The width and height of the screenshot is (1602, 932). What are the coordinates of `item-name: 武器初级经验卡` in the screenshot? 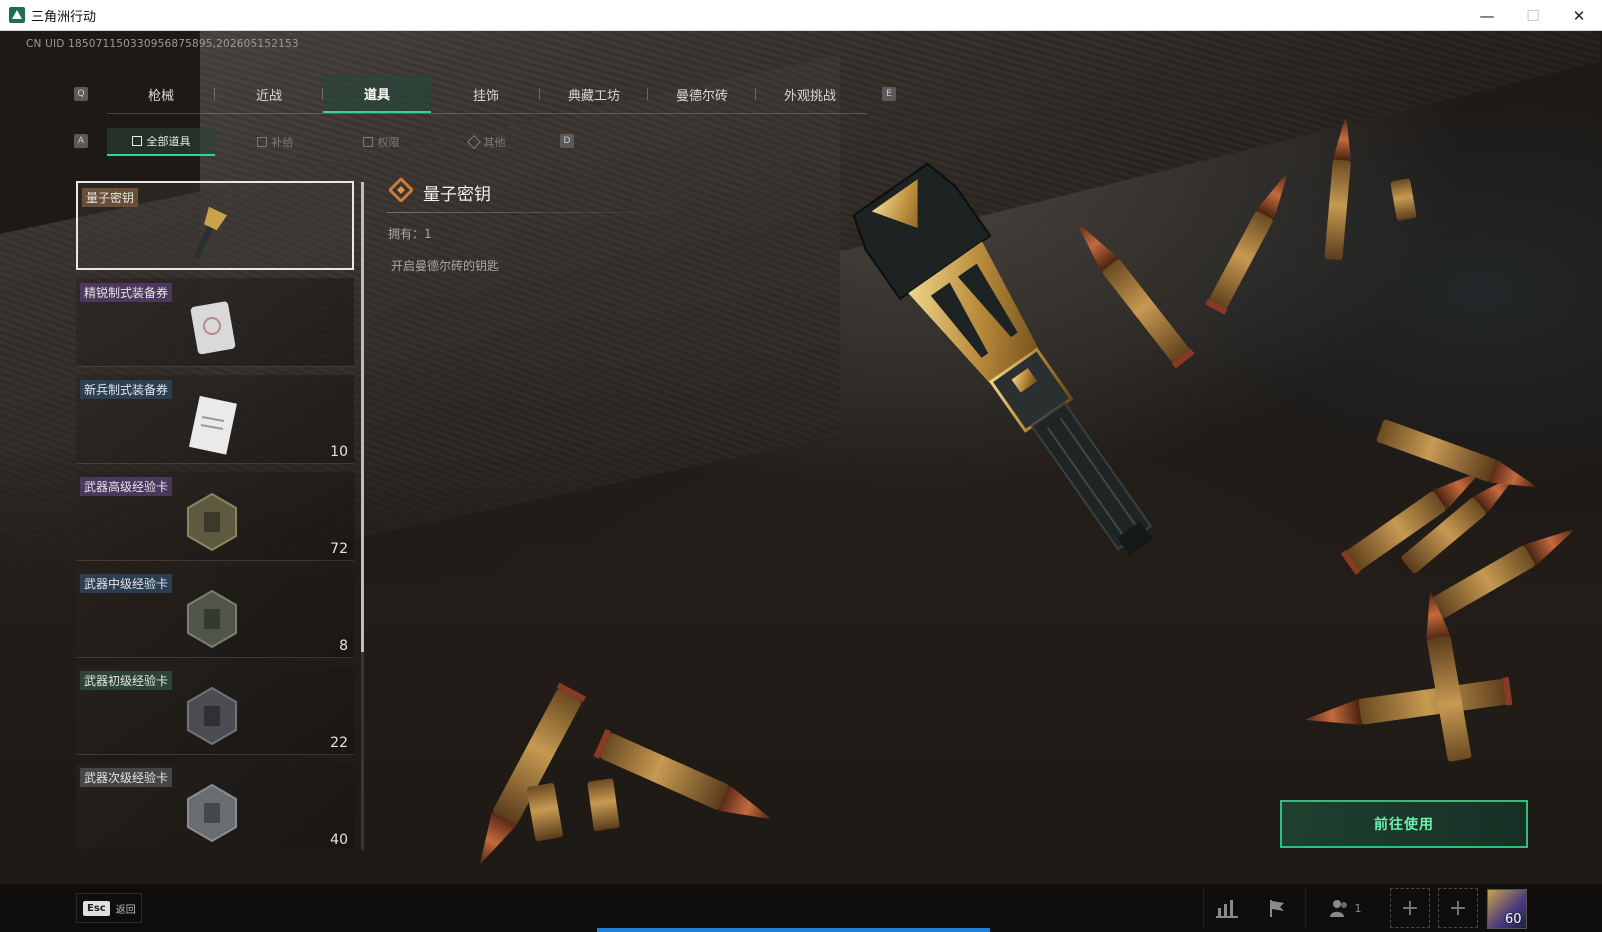 It's located at (126, 680).